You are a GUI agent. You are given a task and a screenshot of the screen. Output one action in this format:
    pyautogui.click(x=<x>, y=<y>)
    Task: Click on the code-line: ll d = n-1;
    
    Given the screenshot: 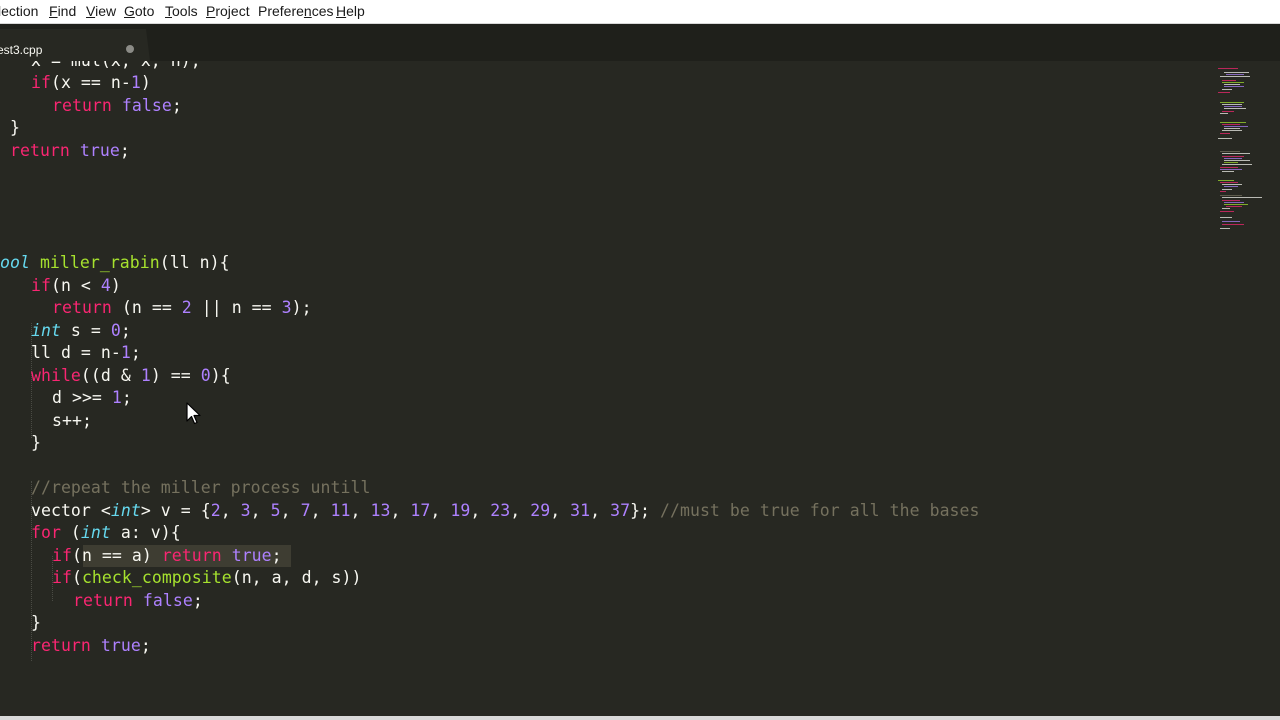 What is the action you would take?
    pyautogui.click(x=86, y=353)
    